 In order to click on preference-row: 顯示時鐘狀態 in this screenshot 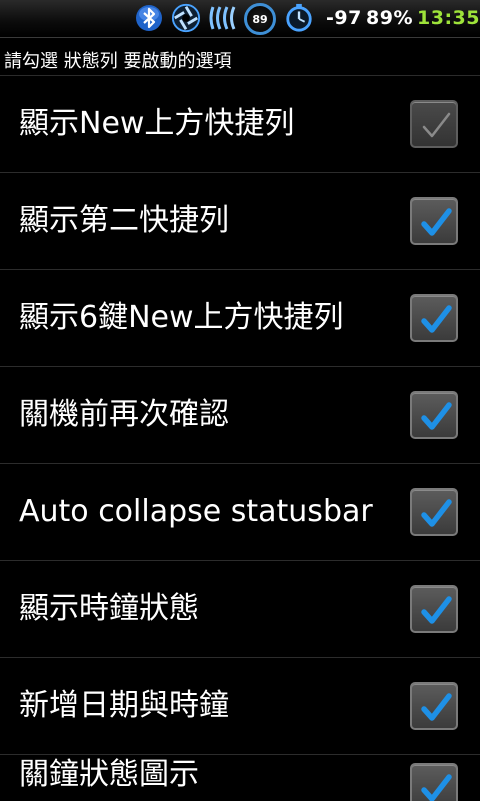, I will do `click(240, 609)`.